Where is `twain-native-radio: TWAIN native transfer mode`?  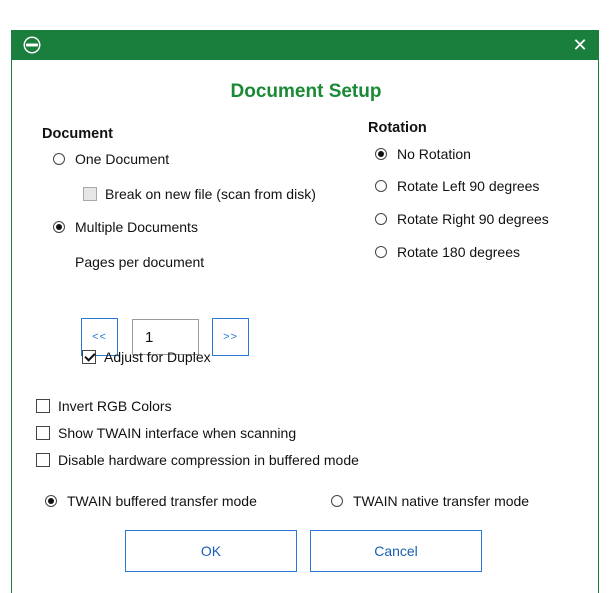
twain-native-radio: TWAIN native transfer mode is located at coordinates (430, 501).